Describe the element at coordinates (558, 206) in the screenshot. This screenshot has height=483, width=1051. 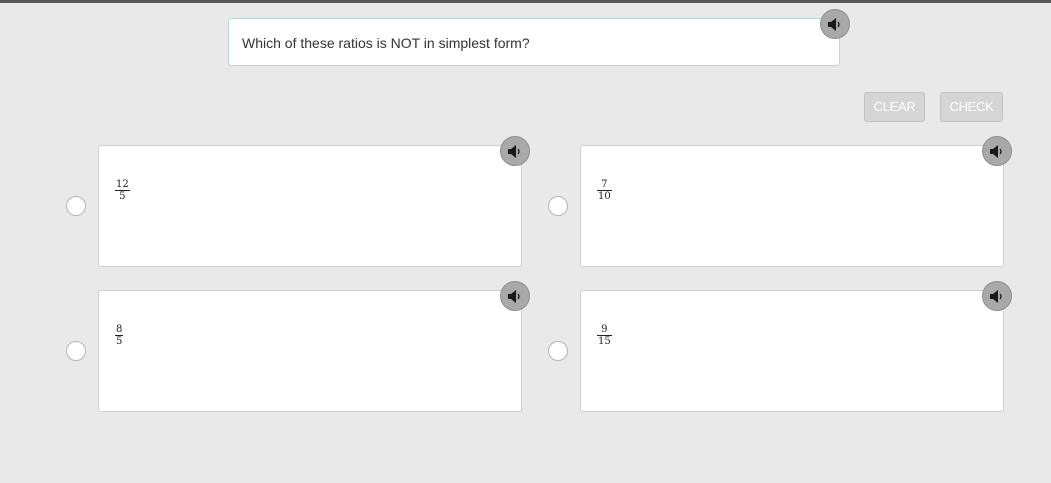
I see `option-2-radio` at that location.